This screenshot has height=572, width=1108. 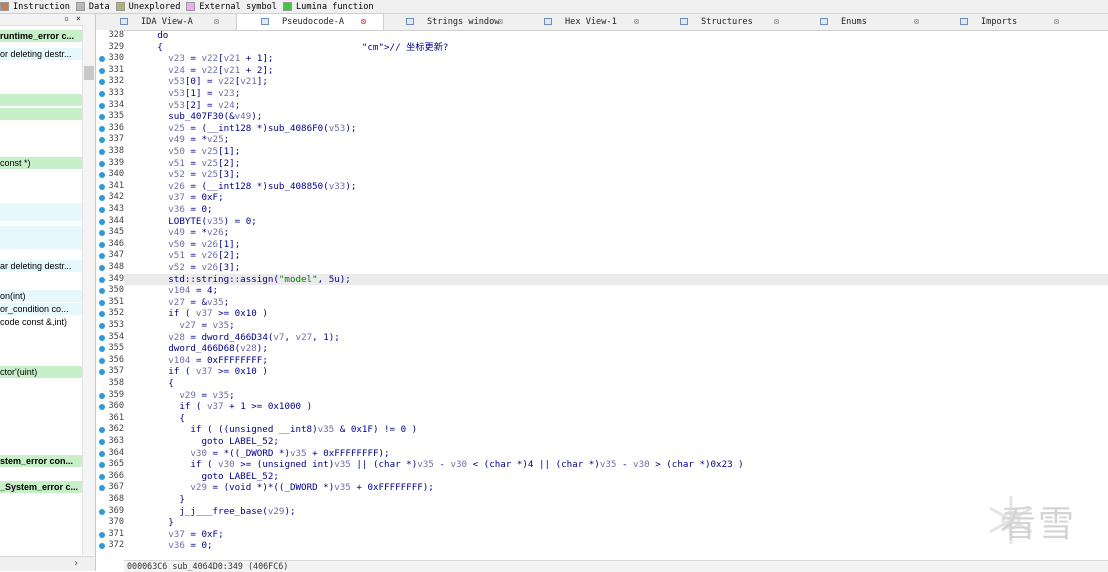 What do you see at coordinates (166, 22) in the screenshot?
I see `tab-0: IDA View-A ⊠` at bounding box center [166, 22].